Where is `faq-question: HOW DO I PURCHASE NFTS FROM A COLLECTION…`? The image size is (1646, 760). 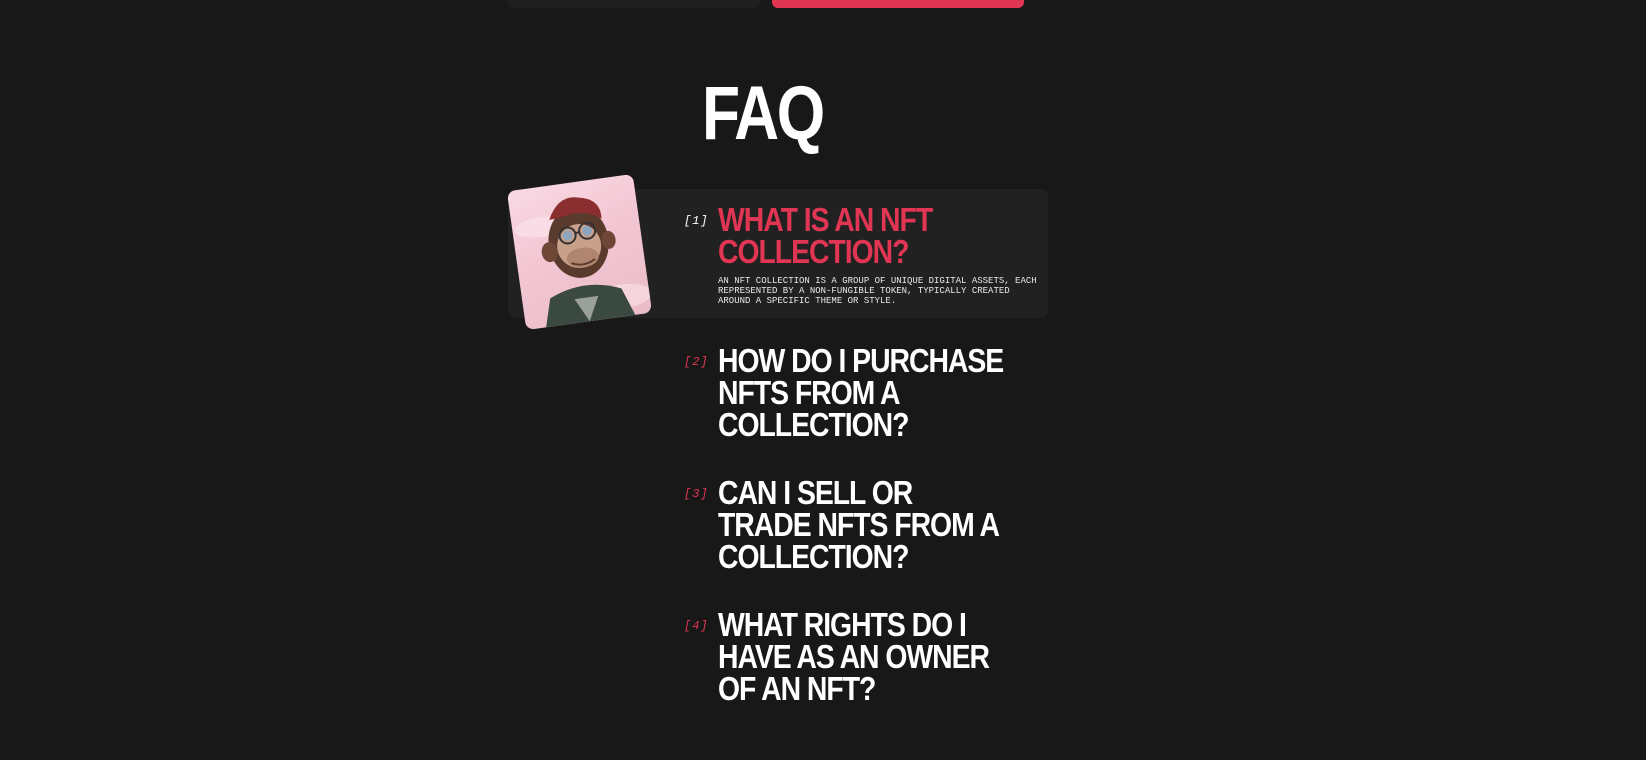 faq-question: HOW DO I PURCHASE NFTS FROM A COLLECTION… is located at coordinates (864, 392).